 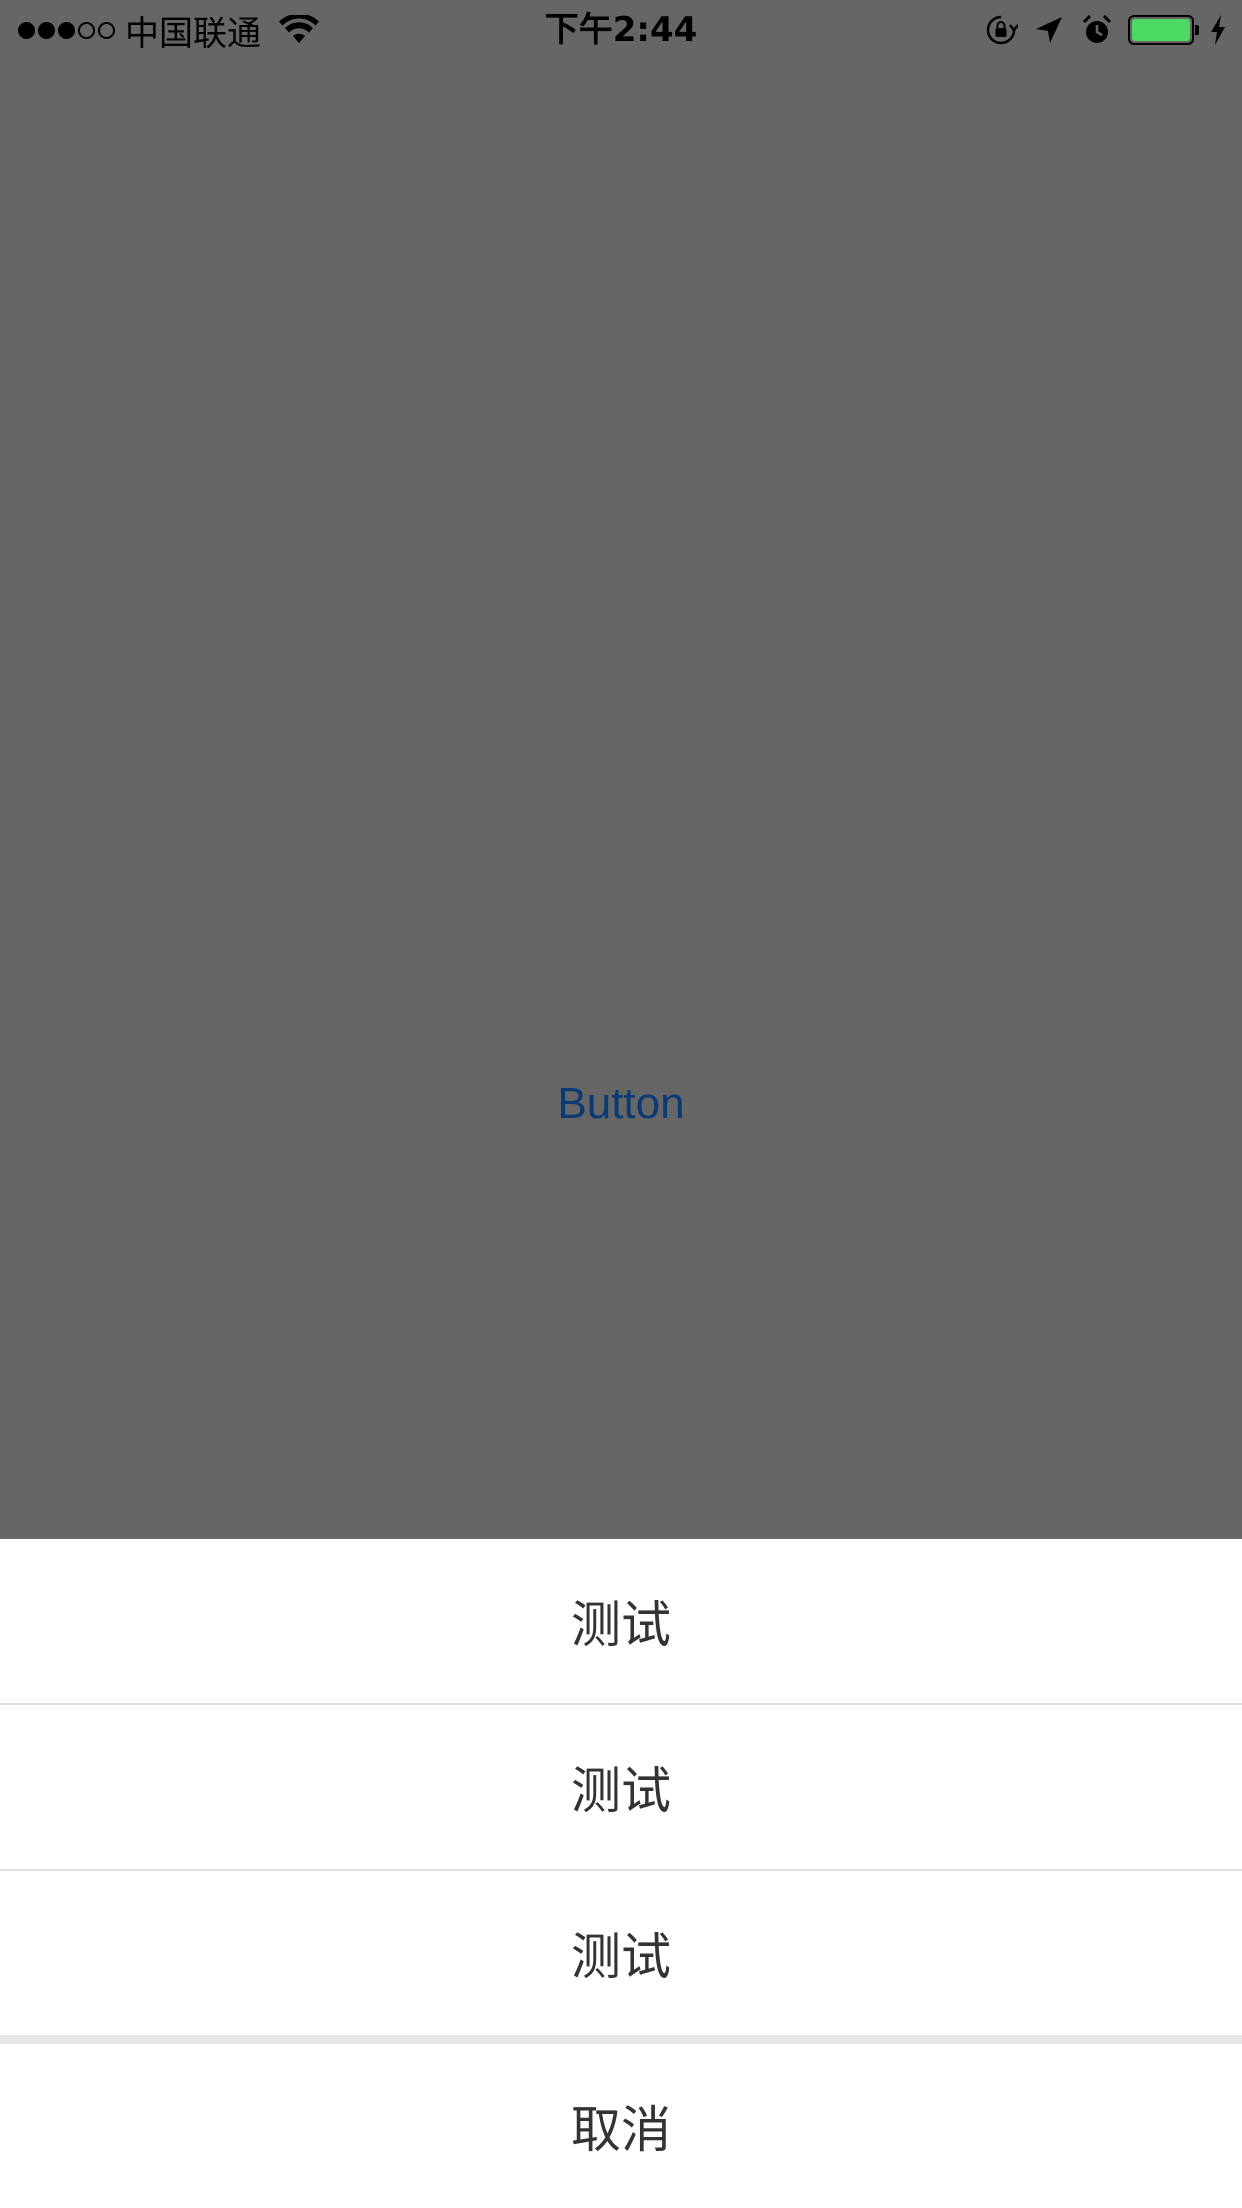 I want to click on status-bar-right, so click(x=1106, y=30).